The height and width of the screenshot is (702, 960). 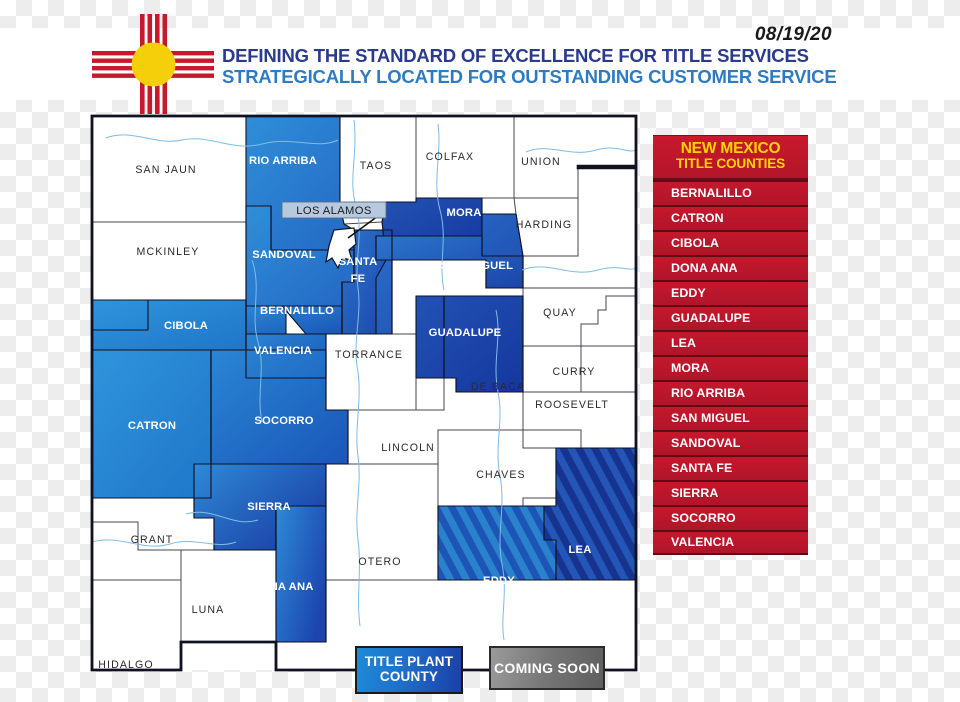 What do you see at coordinates (409, 662) in the screenshot?
I see `chip-title-line-1: TITLE PLANT` at bounding box center [409, 662].